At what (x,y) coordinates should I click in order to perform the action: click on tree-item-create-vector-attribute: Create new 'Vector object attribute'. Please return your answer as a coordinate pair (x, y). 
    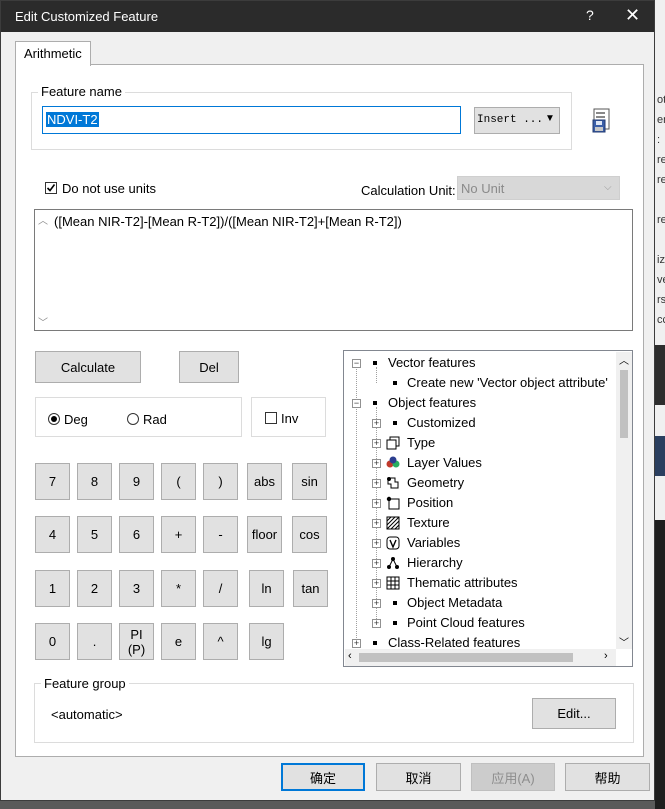
    Looking at the image, I should click on (480, 383).